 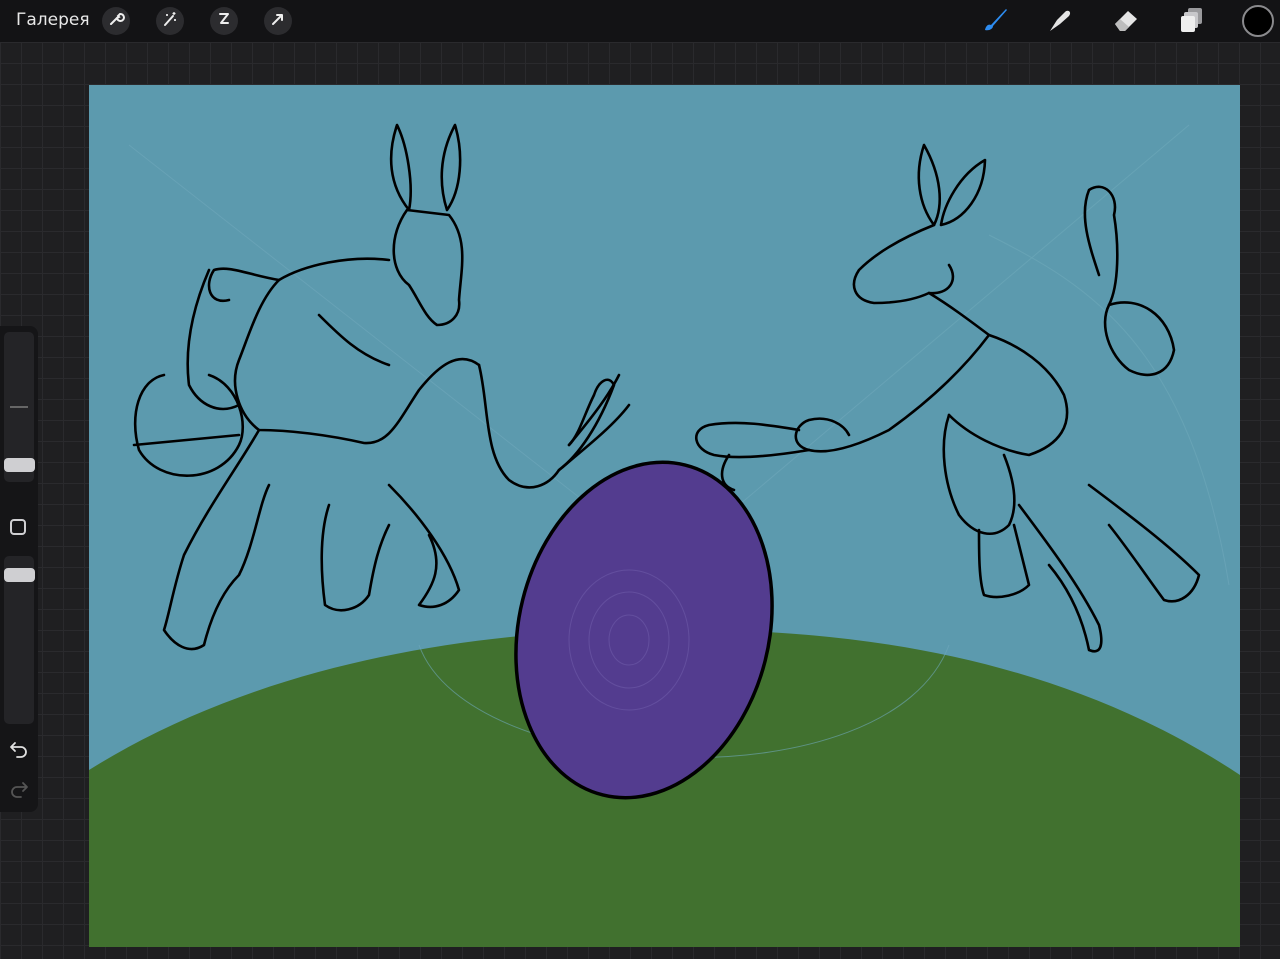 I want to click on top-toolbar: Галерея, so click(x=640, y=21).